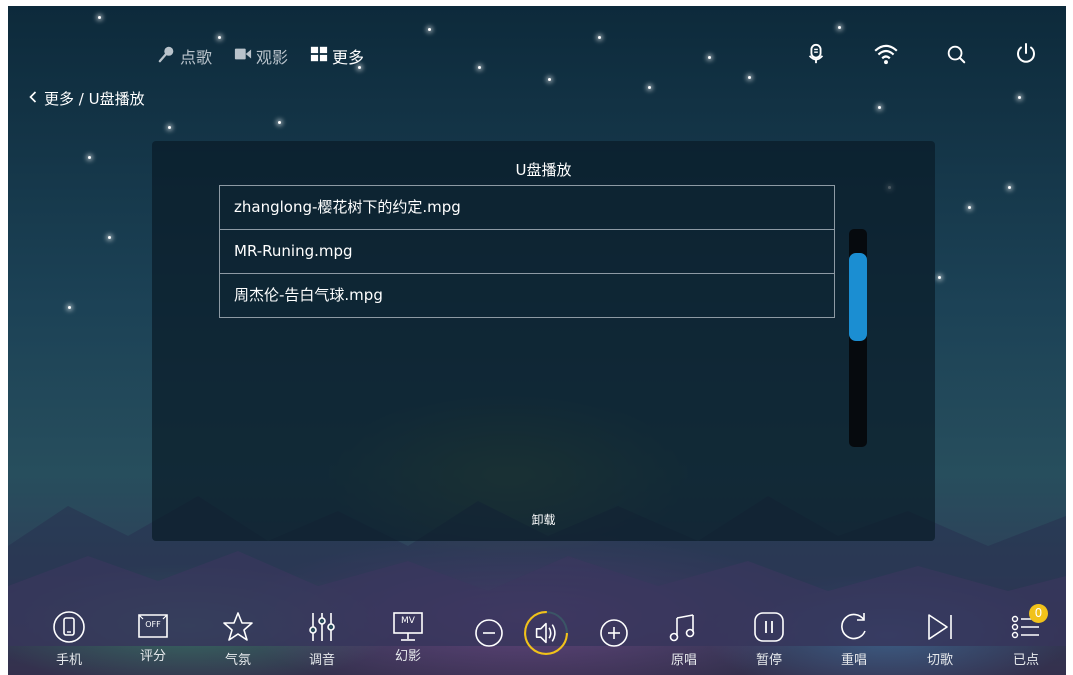 The image size is (1073, 675). I want to click on search-icon, so click(956, 54).